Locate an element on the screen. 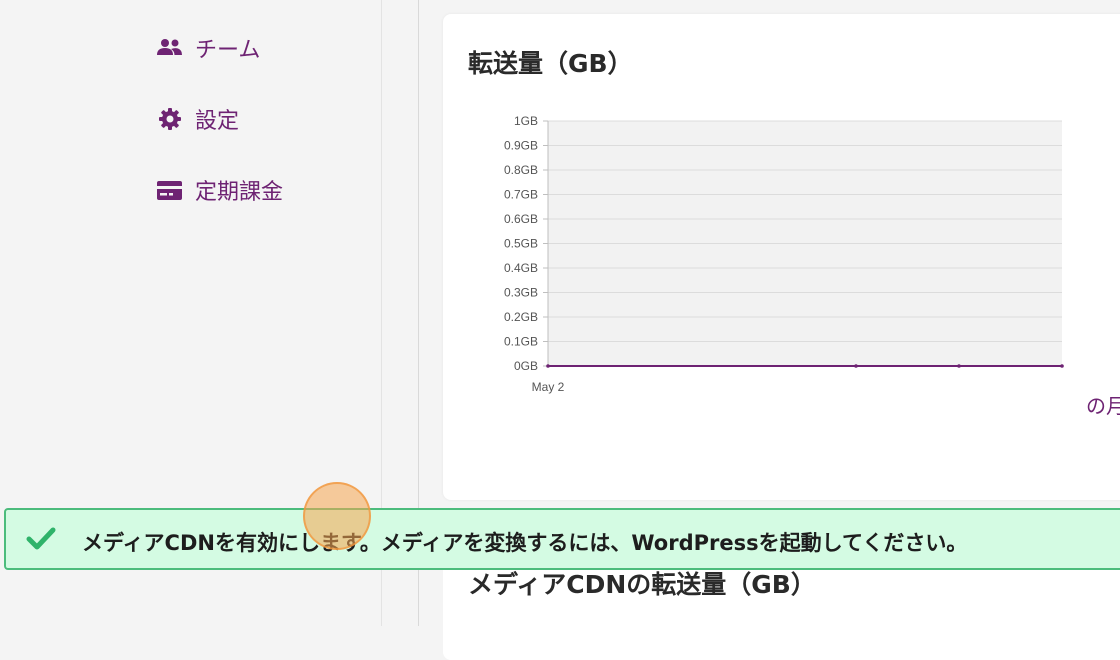 The image size is (1120, 660). y-tick-label: 0.7GB is located at coordinates (521, 195).